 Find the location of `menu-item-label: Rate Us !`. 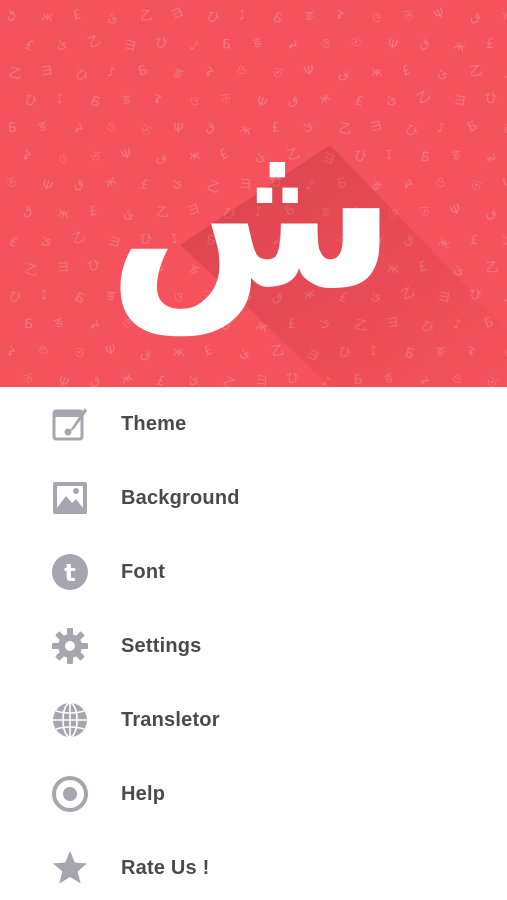

menu-item-label: Rate Us ! is located at coordinates (165, 867).